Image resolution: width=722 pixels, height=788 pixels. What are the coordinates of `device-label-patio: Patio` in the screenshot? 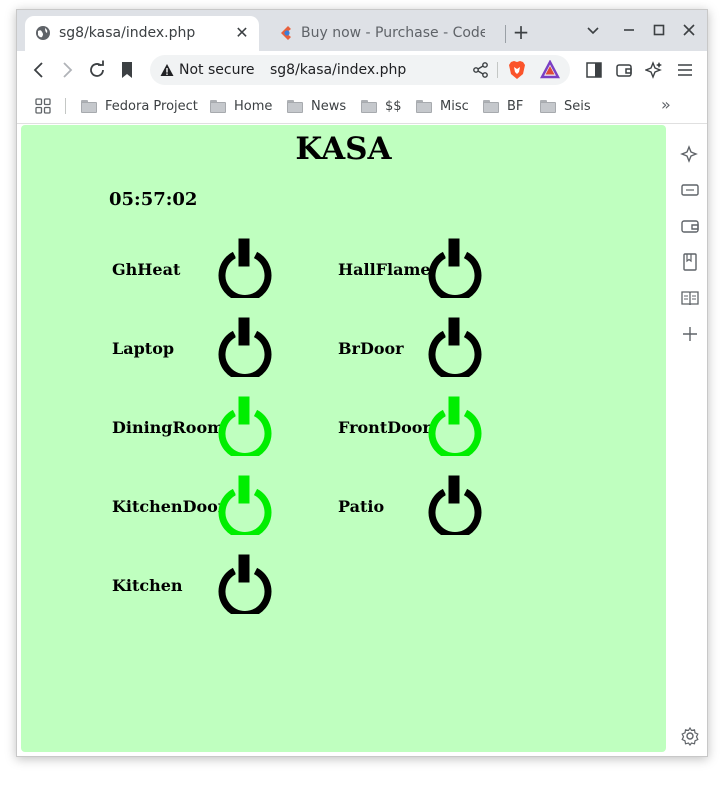 It's located at (361, 506).